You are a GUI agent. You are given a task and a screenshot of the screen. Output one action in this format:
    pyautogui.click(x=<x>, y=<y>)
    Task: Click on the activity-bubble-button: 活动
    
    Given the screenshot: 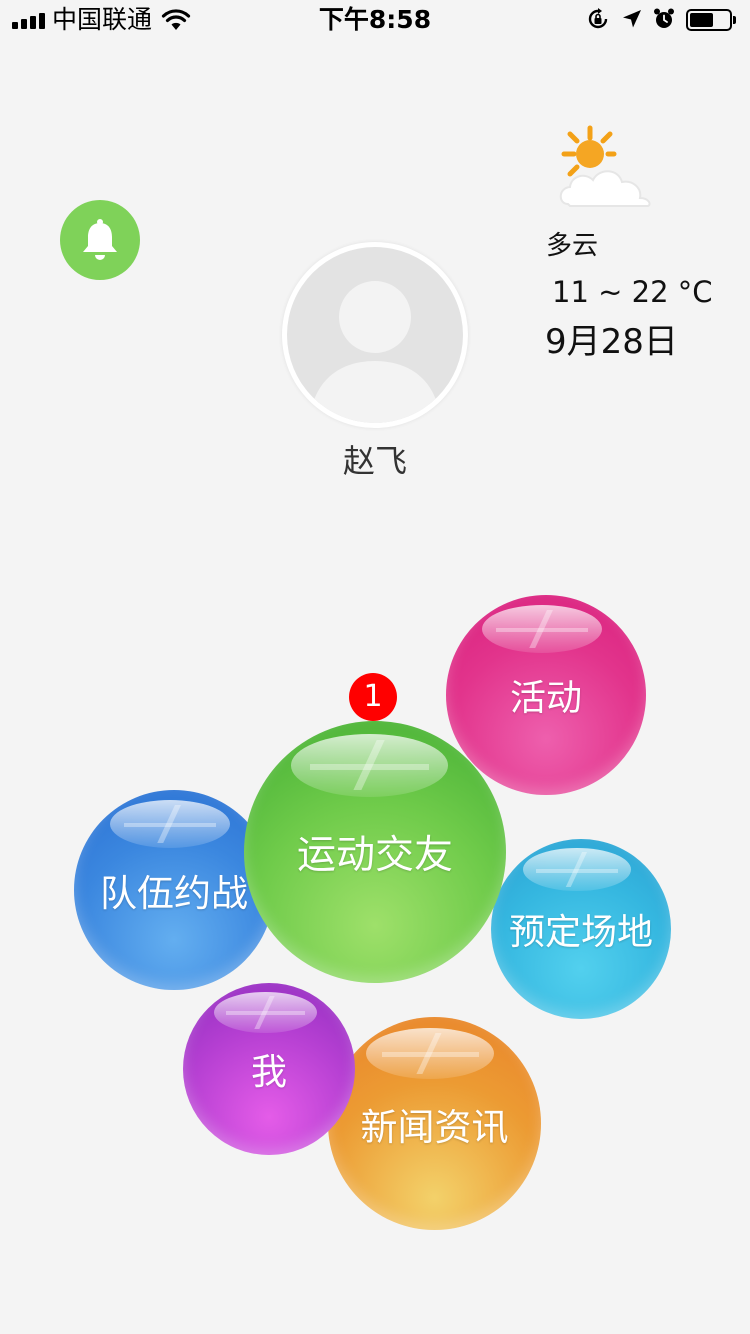 What is the action you would take?
    pyautogui.click(x=546, y=695)
    